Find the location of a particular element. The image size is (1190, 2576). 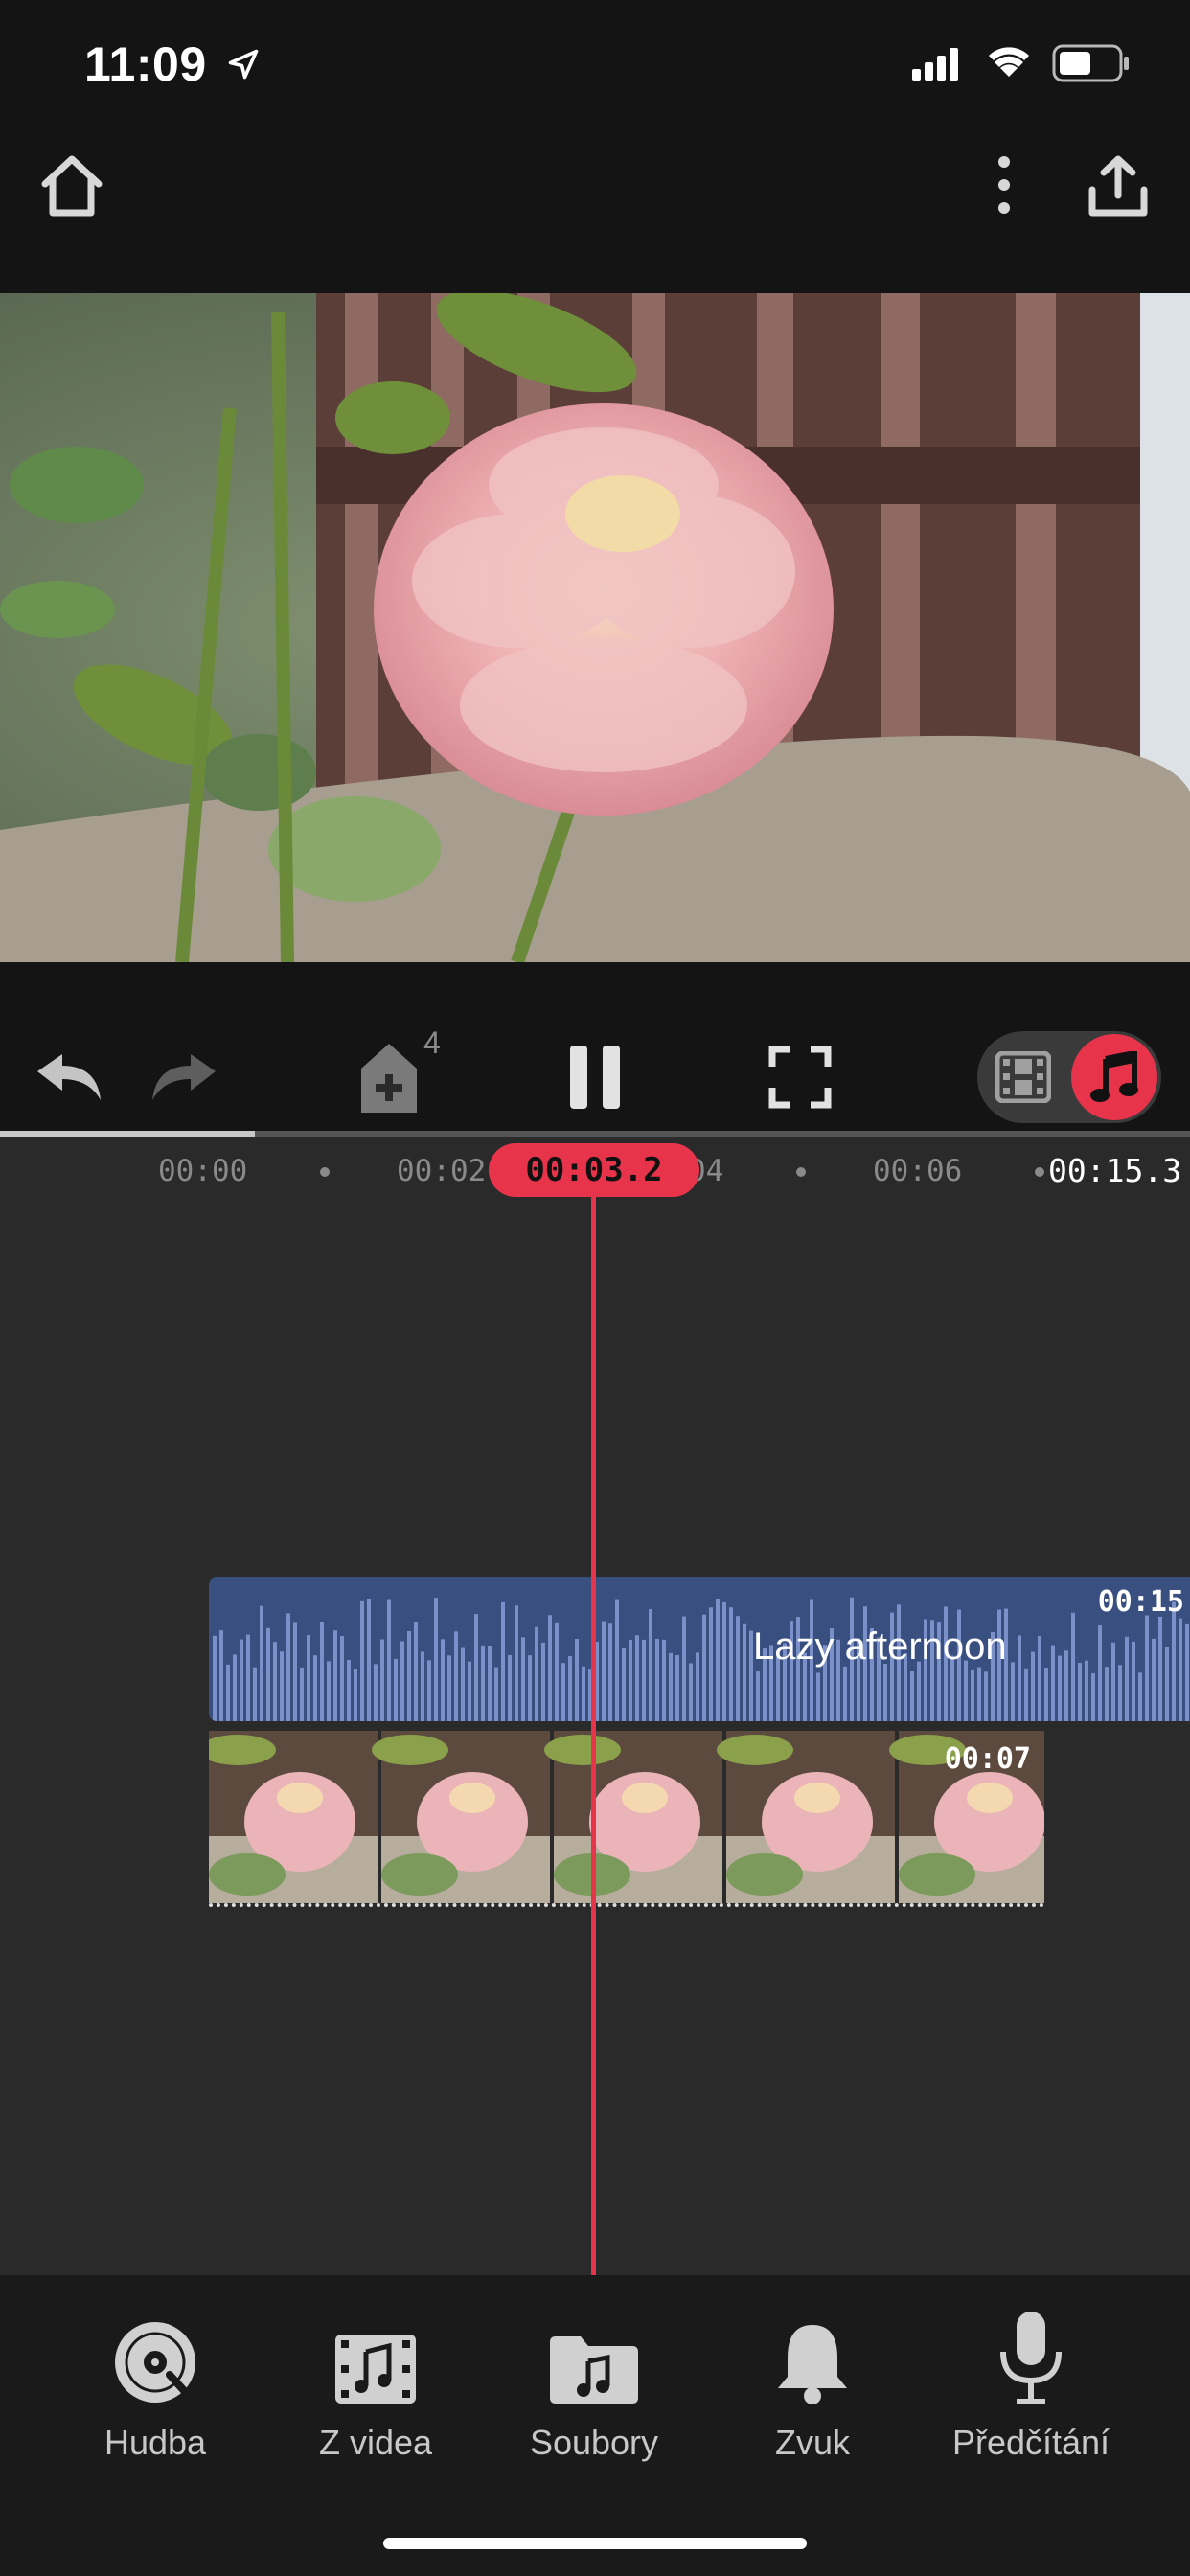

fullscreen-icon is located at coordinates (800, 1077).